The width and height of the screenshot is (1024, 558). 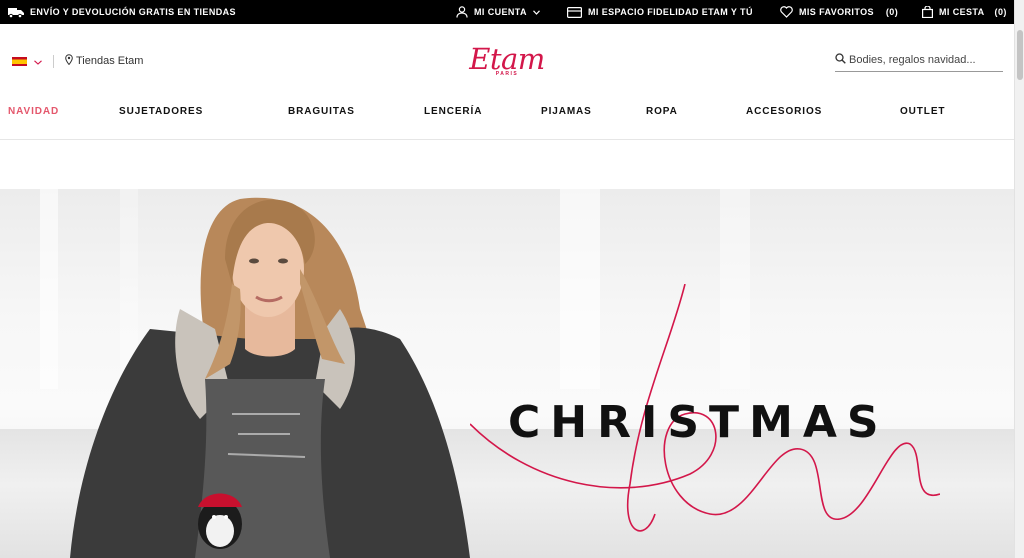 What do you see at coordinates (453, 111) in the screenshot?
I see `nav-item-lenceria: LENCERÍA` at bounding box center [453, 111].